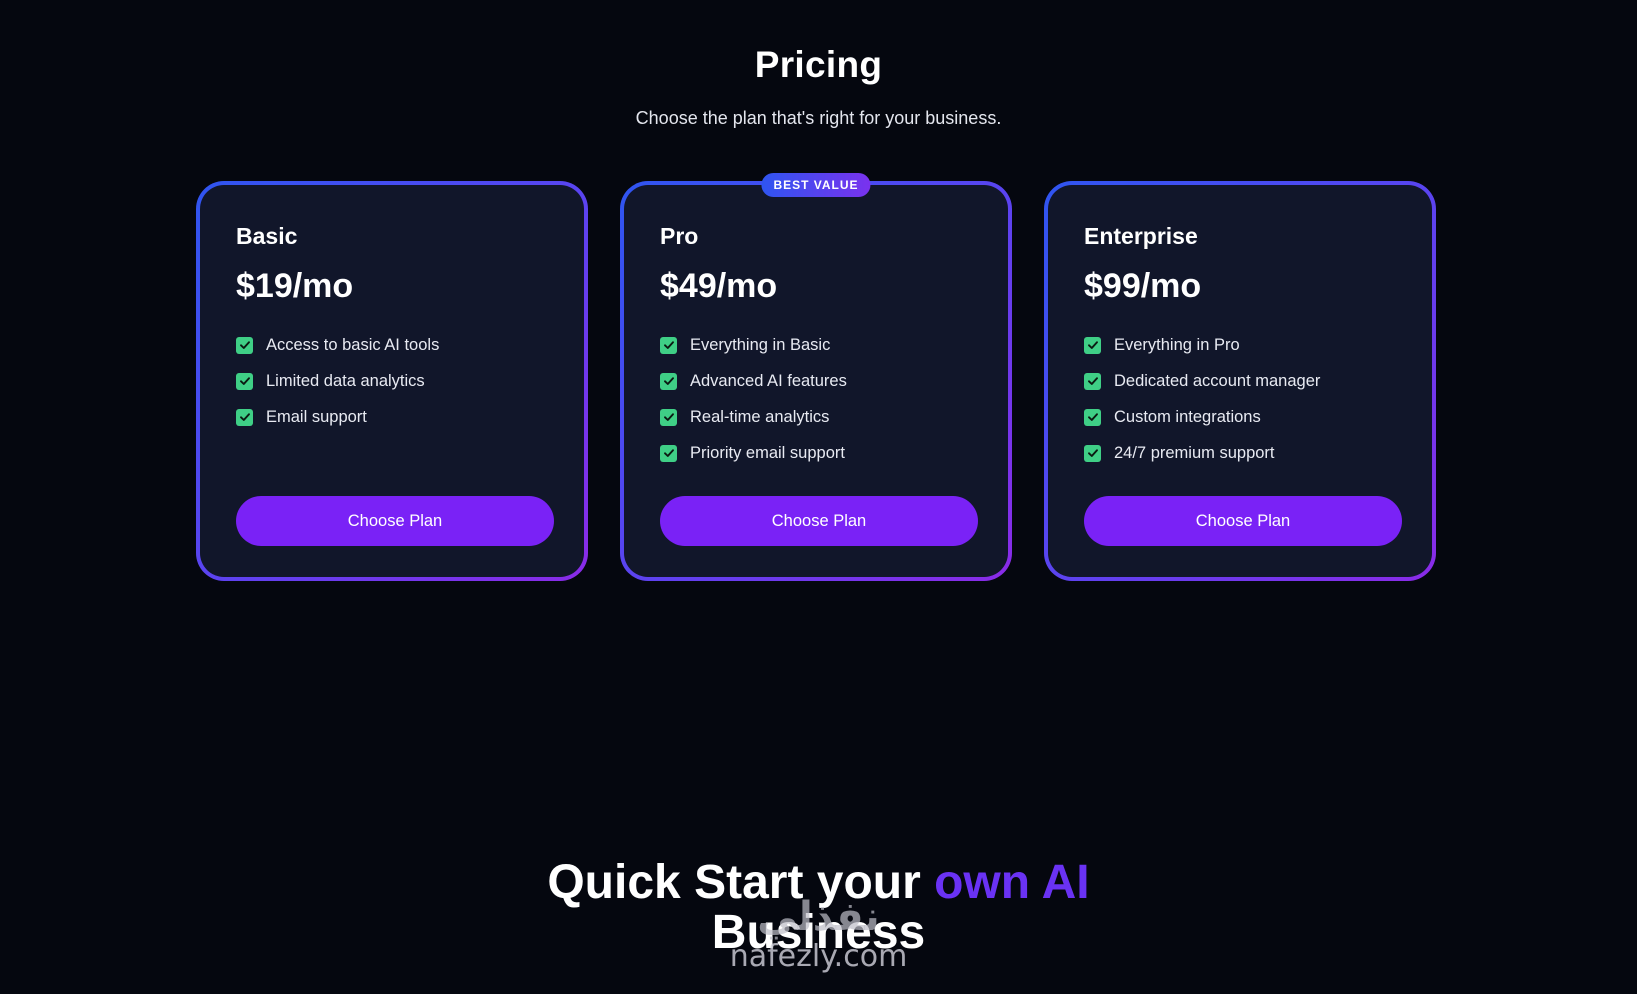 This screenshot has width=1637, height=994. I want to click on feature-item: Dedicated account manager, so click(1202, 381).